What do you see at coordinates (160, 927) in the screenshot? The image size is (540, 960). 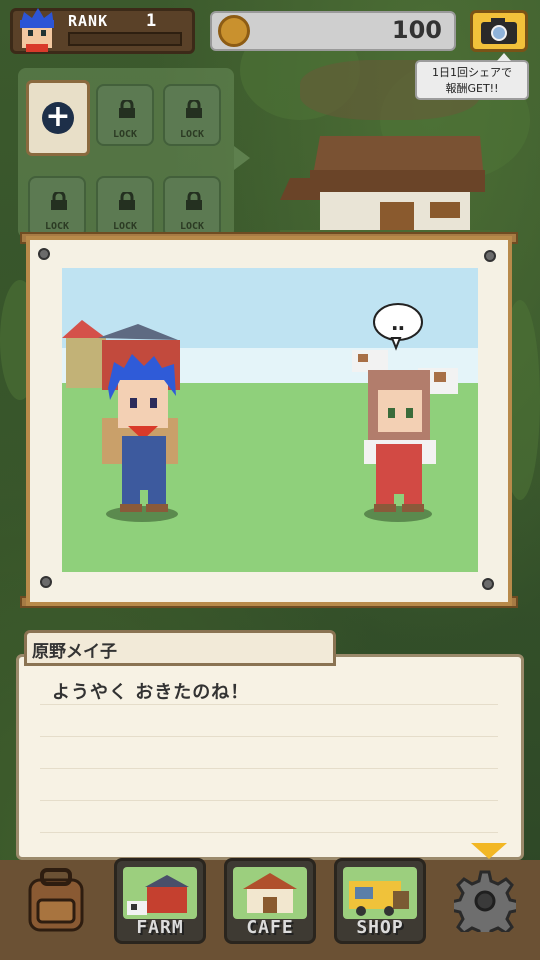 I see `nav-farm-label: FARM` at bounding box center [160, 927].